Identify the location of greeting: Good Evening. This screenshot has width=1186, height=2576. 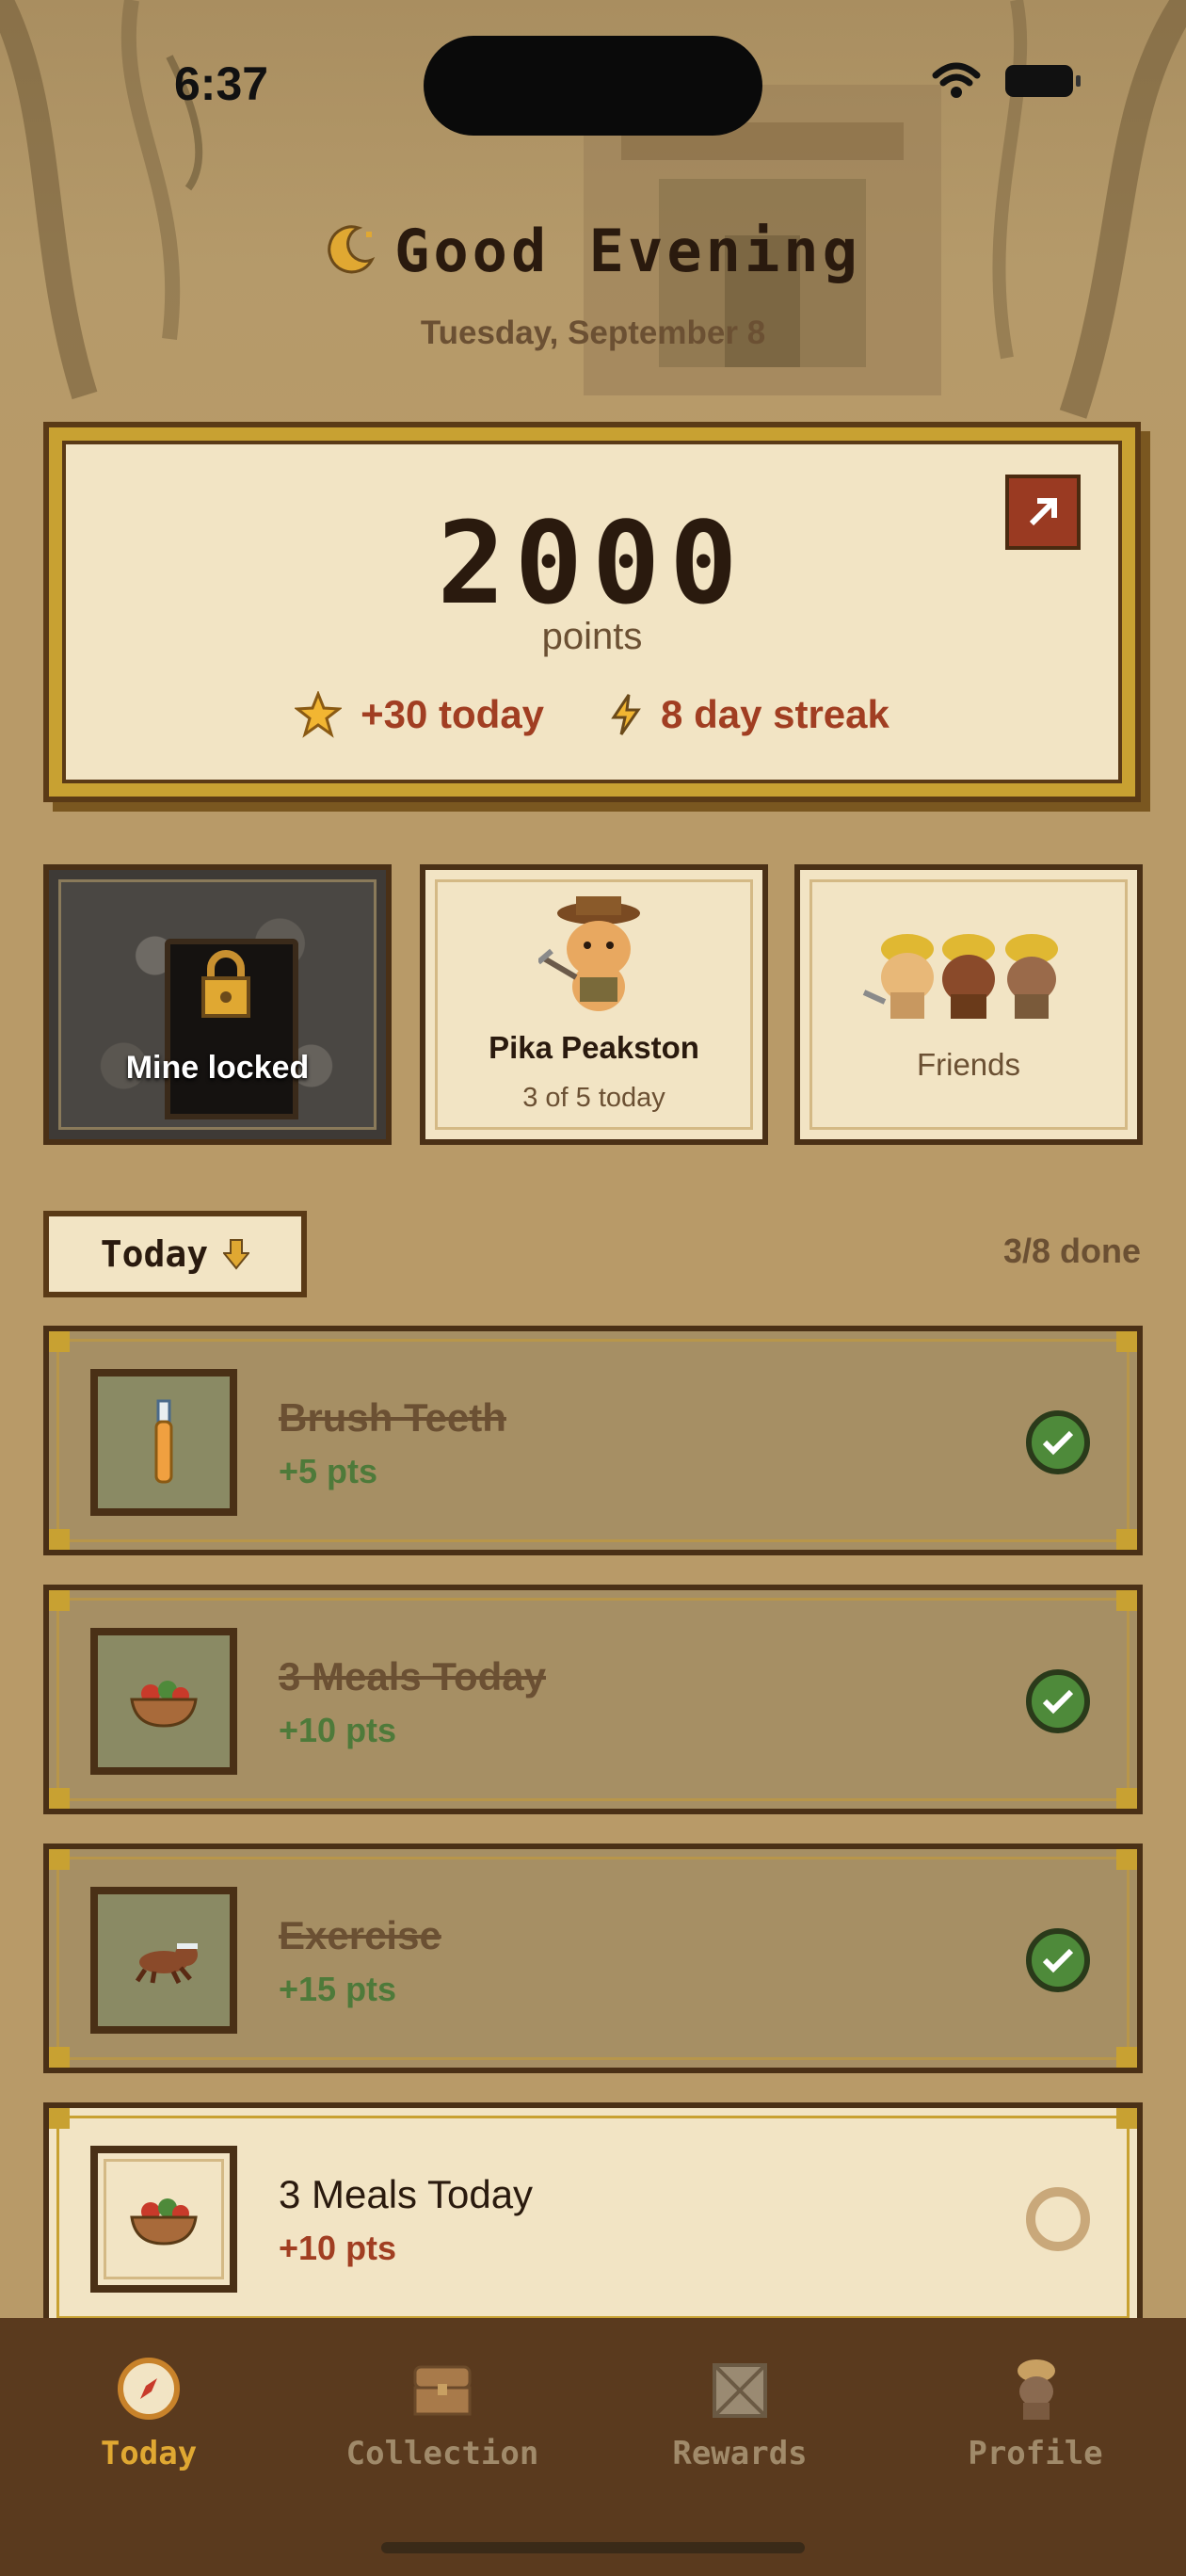
(593, 253).